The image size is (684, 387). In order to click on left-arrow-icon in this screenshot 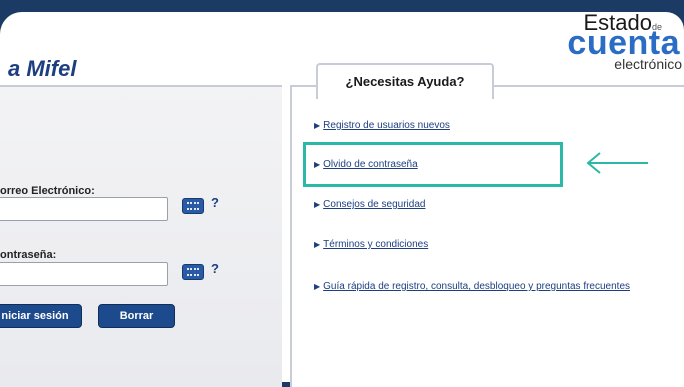, I will do `click(617, 163)`.